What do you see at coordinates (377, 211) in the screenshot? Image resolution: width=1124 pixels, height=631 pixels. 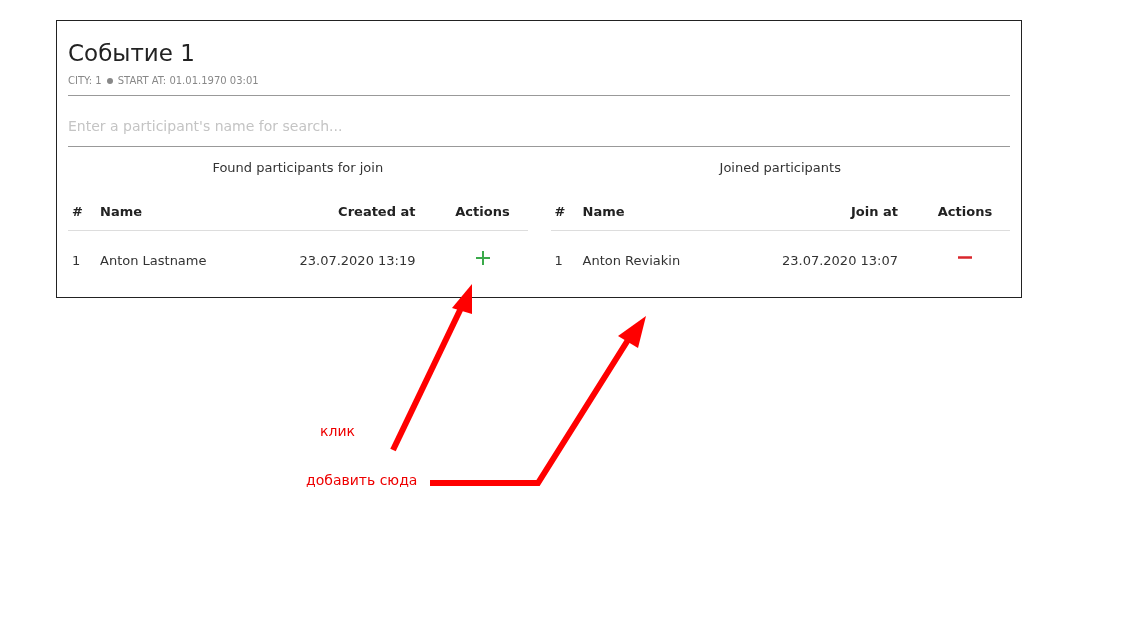 I see `column-header: Created at` at bounding box center [377, 211].